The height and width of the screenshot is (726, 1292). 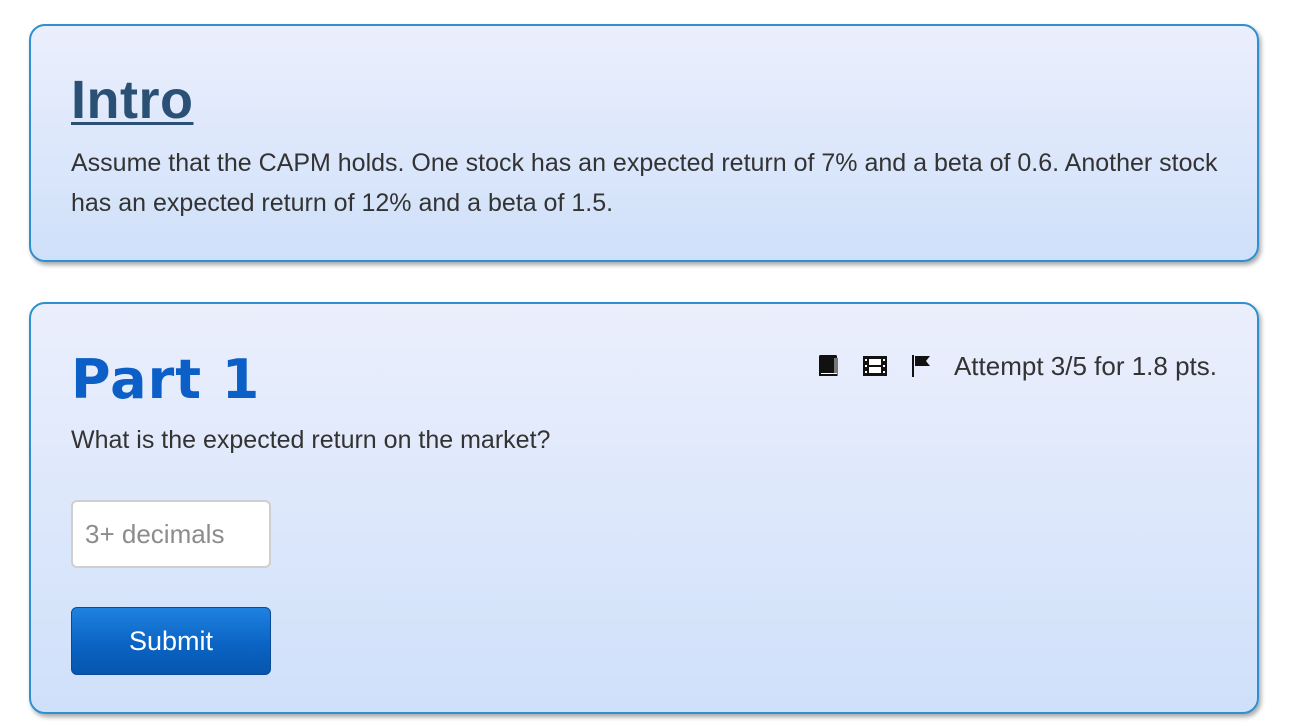 What do you see at coordinates (171, 641) in the screenshot?
I see `submit-button: Submit` at bounding box center [171, 641].